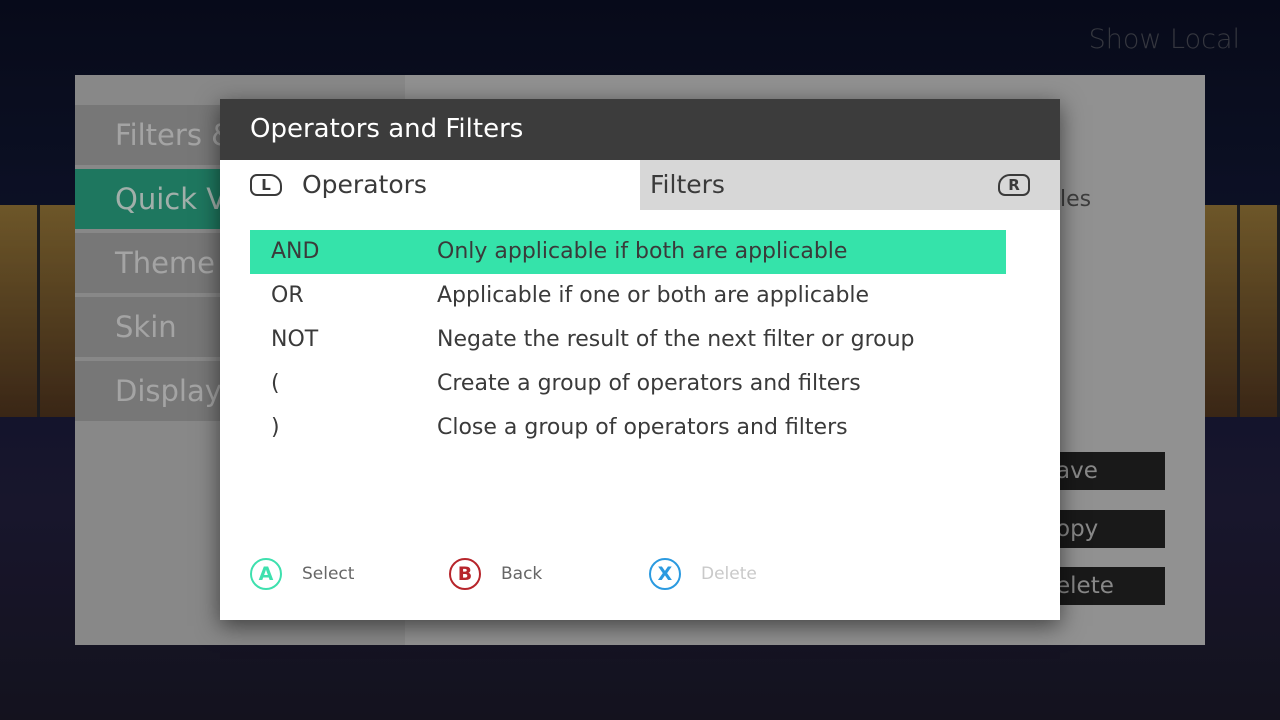  I want to click on tab-operators: L Operators, so click(430, 185).